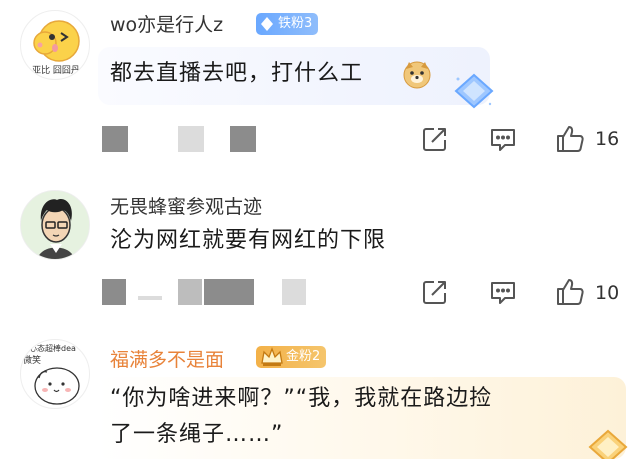  What do you see at coordinates (55, 374) in the screenshot?
I see `avatar: 心态超棒dea 微笑` at bounding box center [55, 374].